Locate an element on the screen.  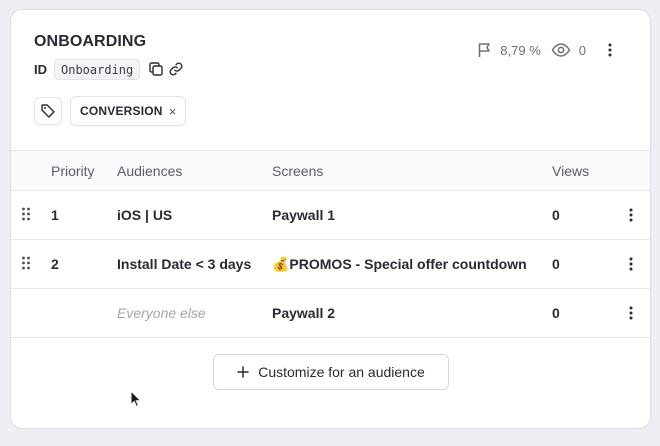
placement-title: ONBOARDING is located at coordinates (90, 41).